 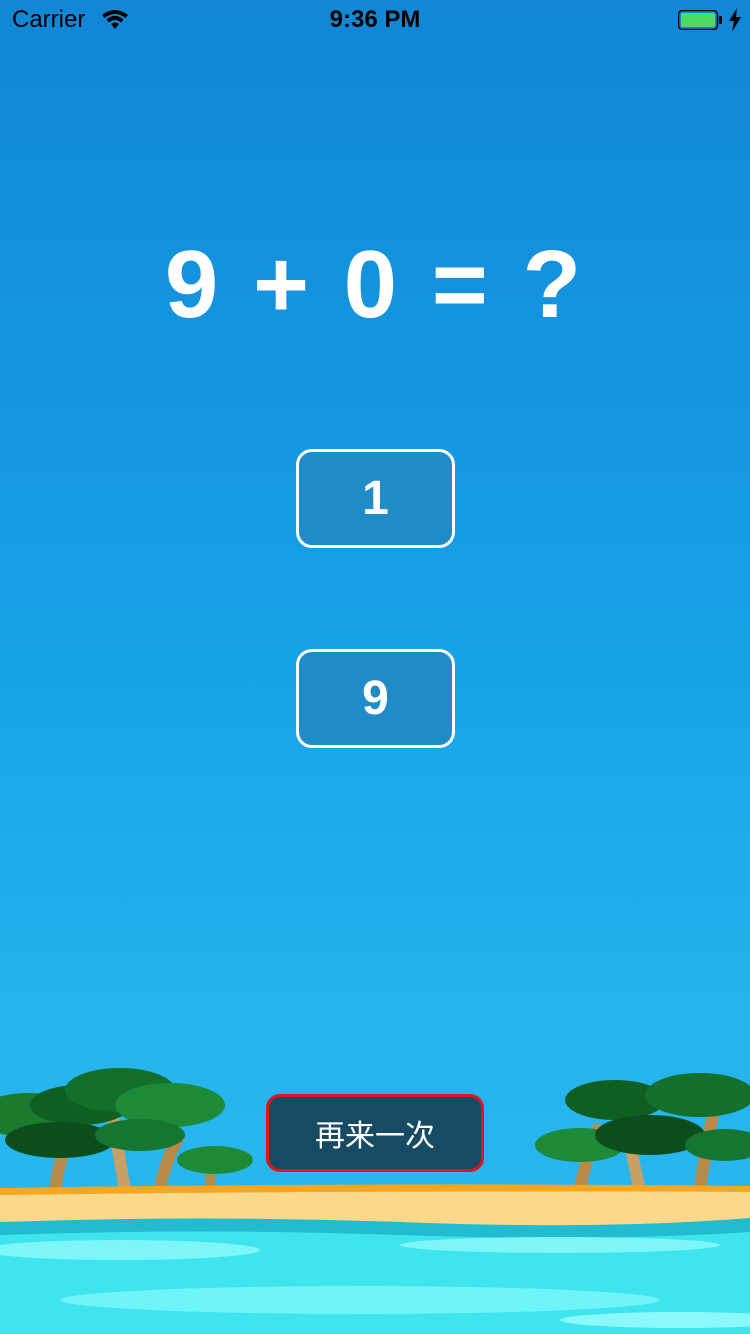 What do you see at coordinates (700, 20) in the screenshot?
I see `battery-icon` at bounding box center [700, 20].